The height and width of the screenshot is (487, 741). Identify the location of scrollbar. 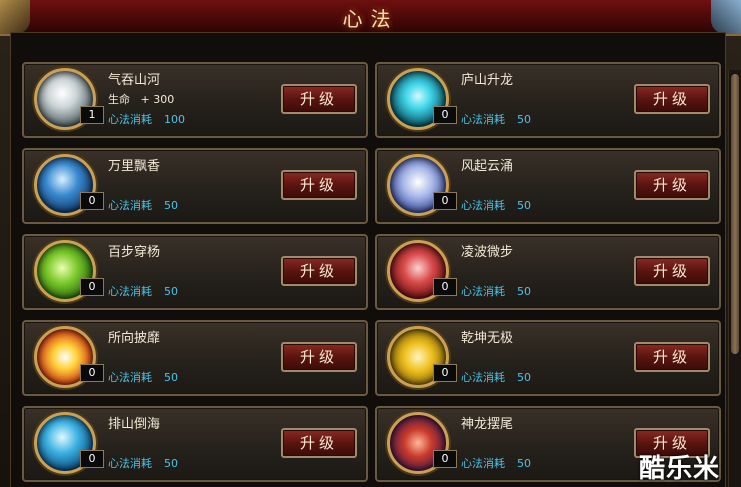
(734, 278).